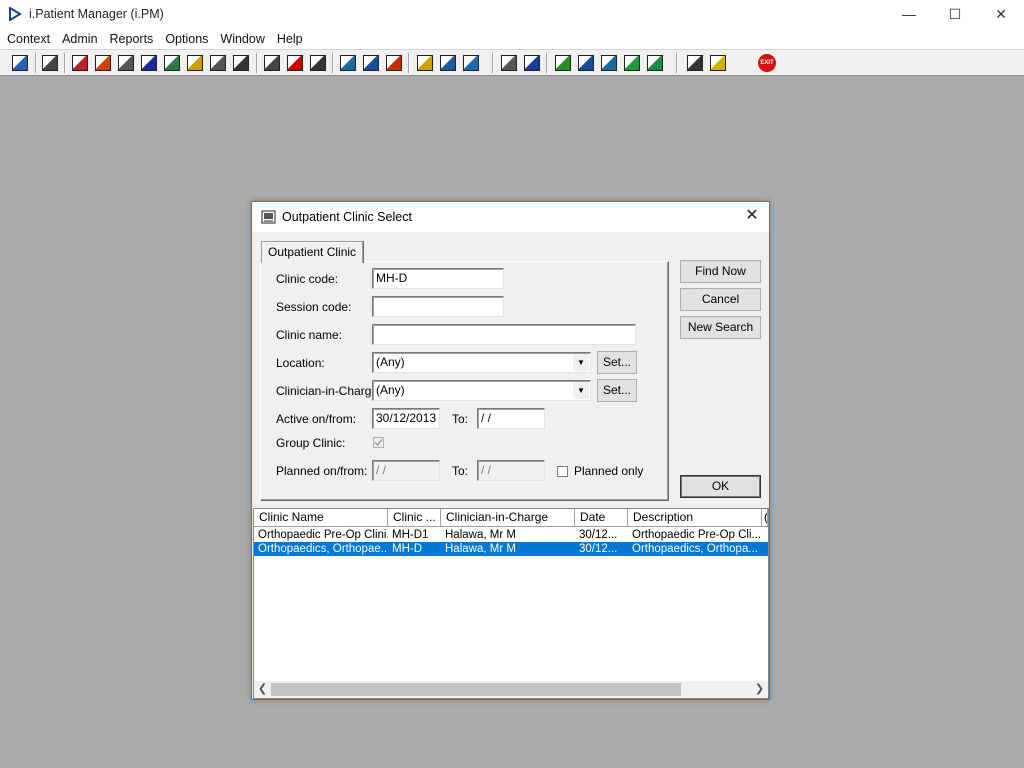 This screenshot has width=1024, height=768. Describe the element at coordinates (242, 39) in the screenshot. I see `menu-window: Window` at that location.